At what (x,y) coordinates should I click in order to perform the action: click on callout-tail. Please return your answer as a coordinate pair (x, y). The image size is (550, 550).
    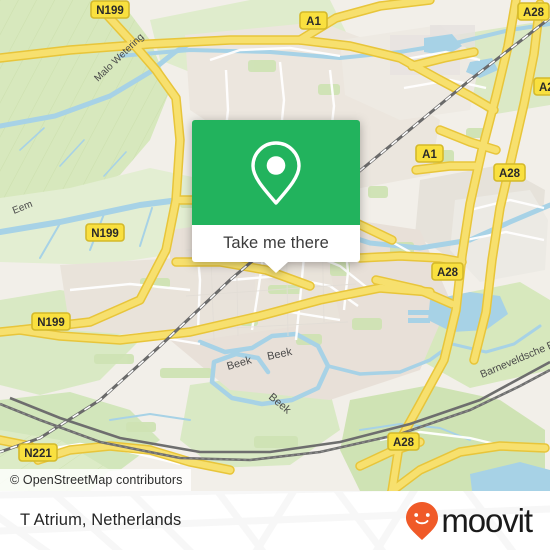
    Looking at the image, I should click on (276, 267).